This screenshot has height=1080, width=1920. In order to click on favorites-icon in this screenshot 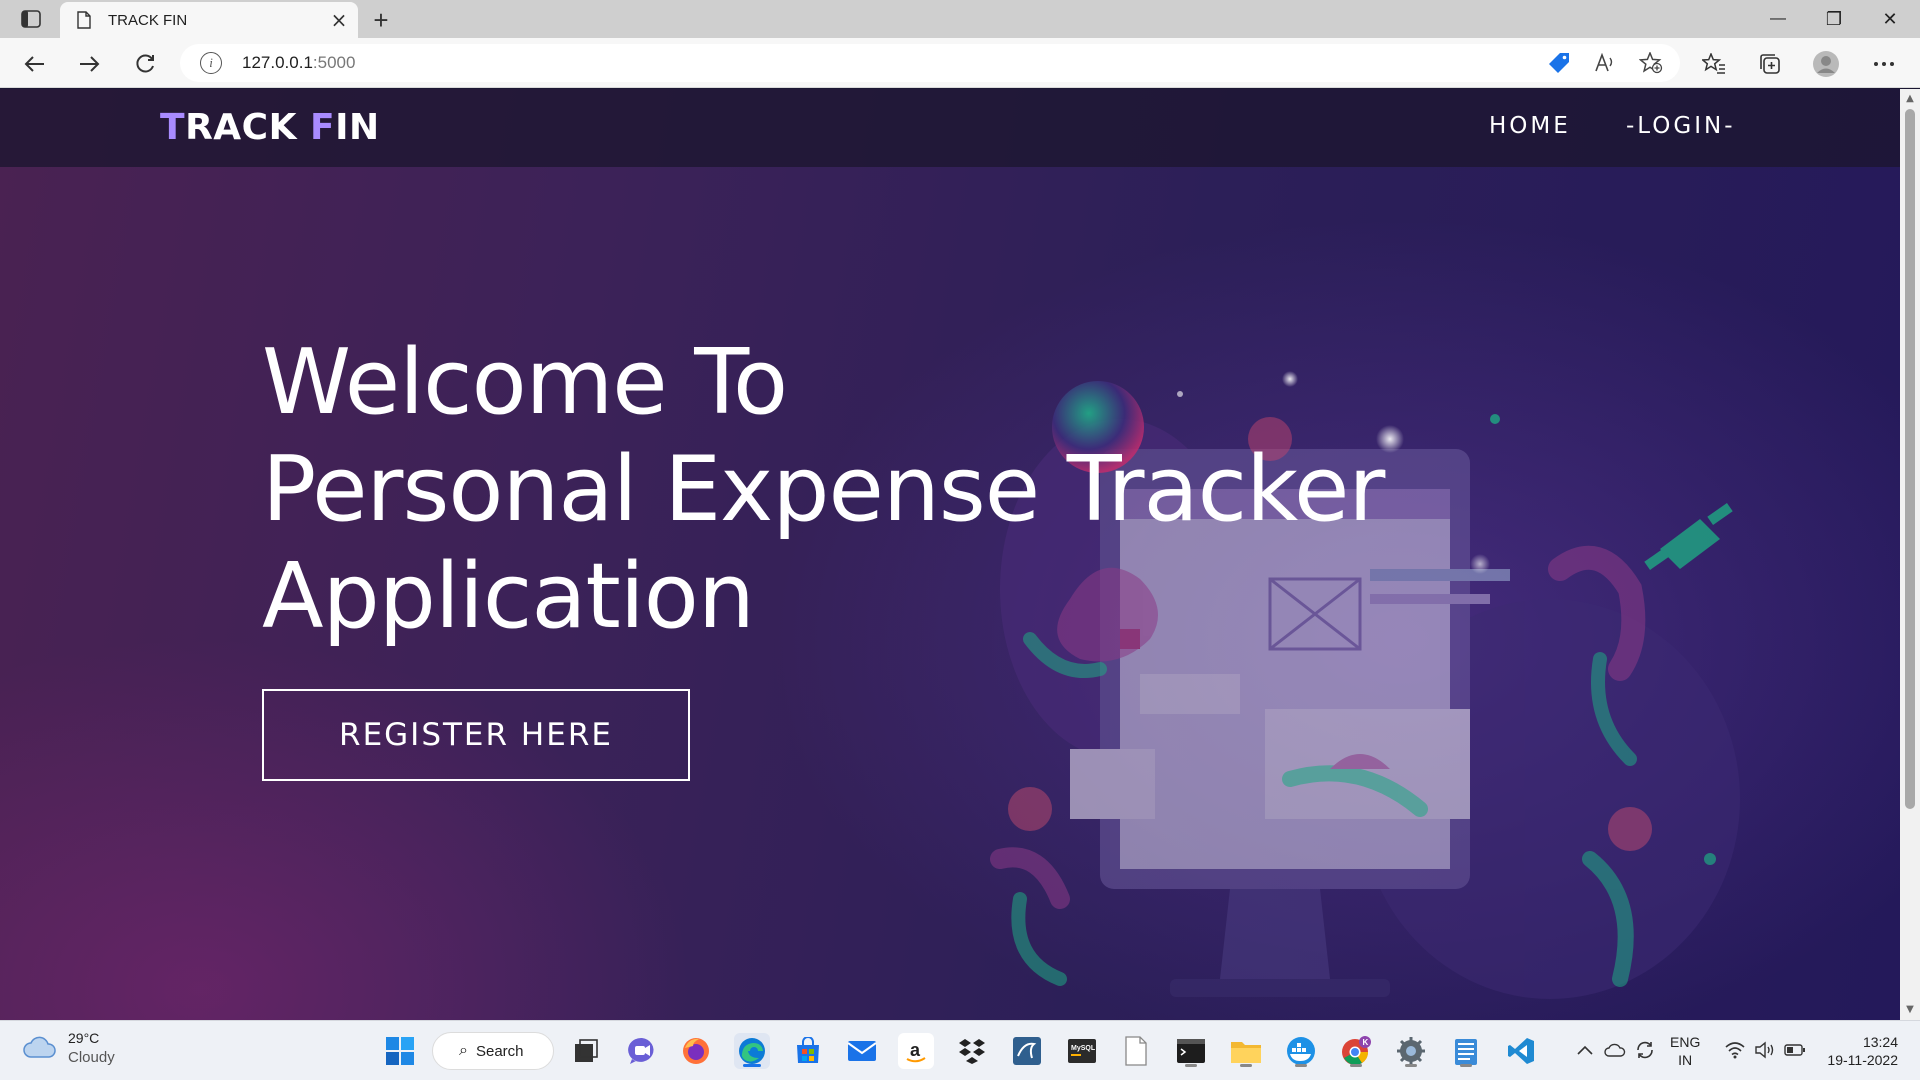, I will do `click(1714, 64)`.